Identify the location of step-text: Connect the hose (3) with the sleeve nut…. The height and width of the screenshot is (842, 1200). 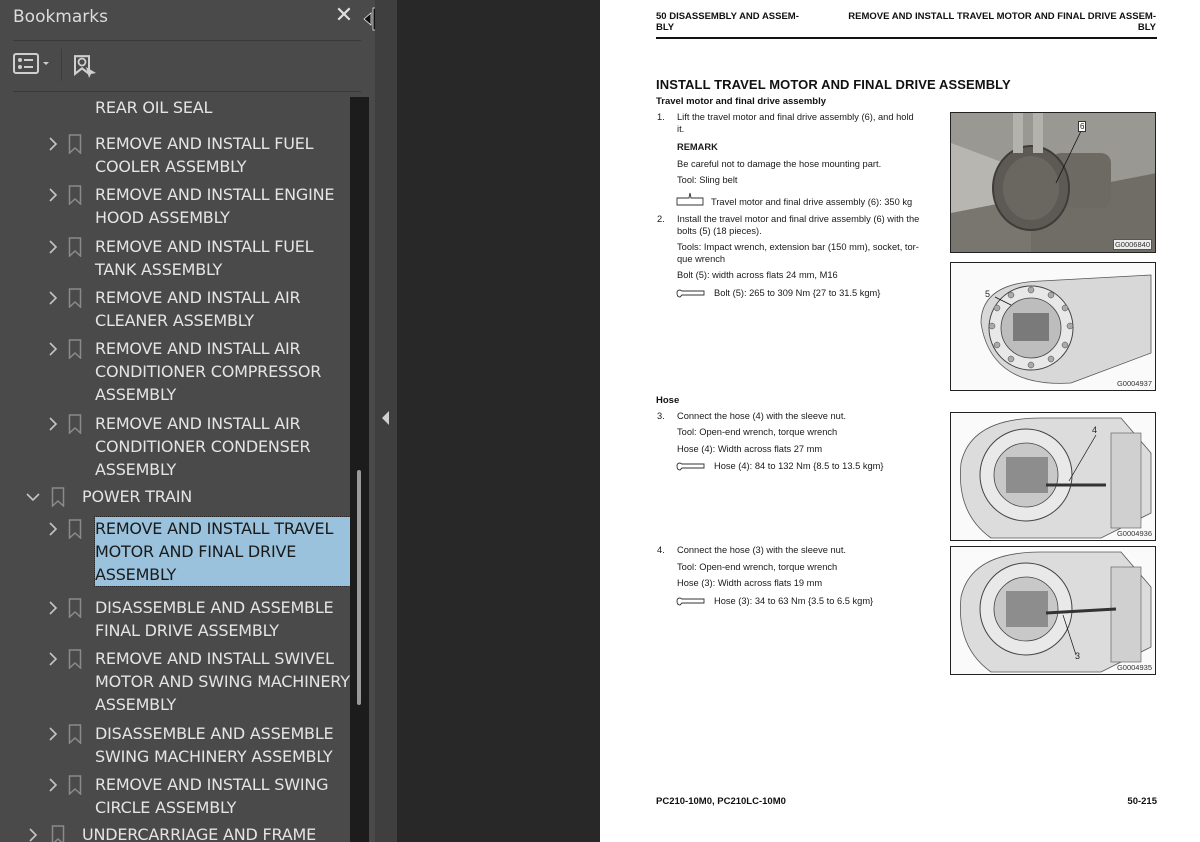
(761, 550).